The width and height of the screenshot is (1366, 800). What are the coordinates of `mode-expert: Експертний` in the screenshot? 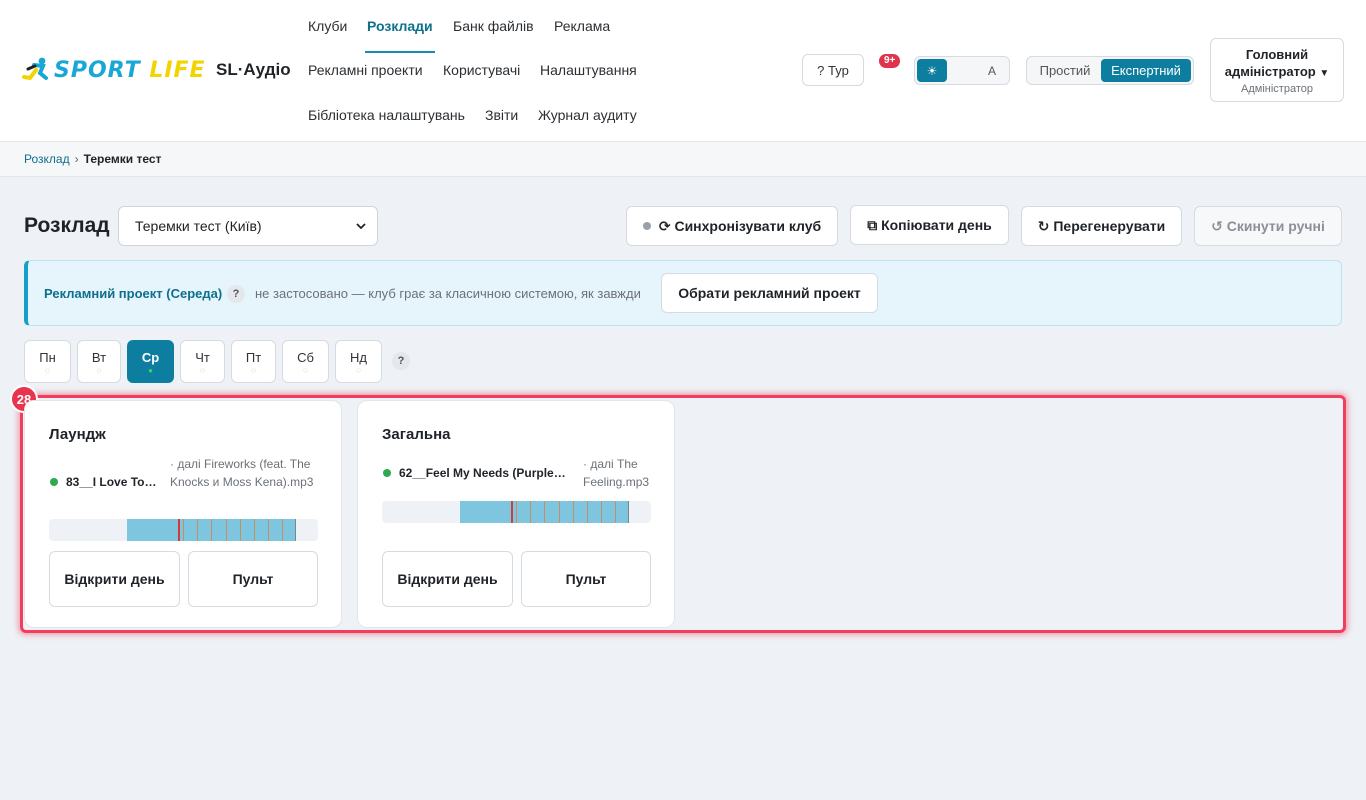 It's located at (1146, 70).